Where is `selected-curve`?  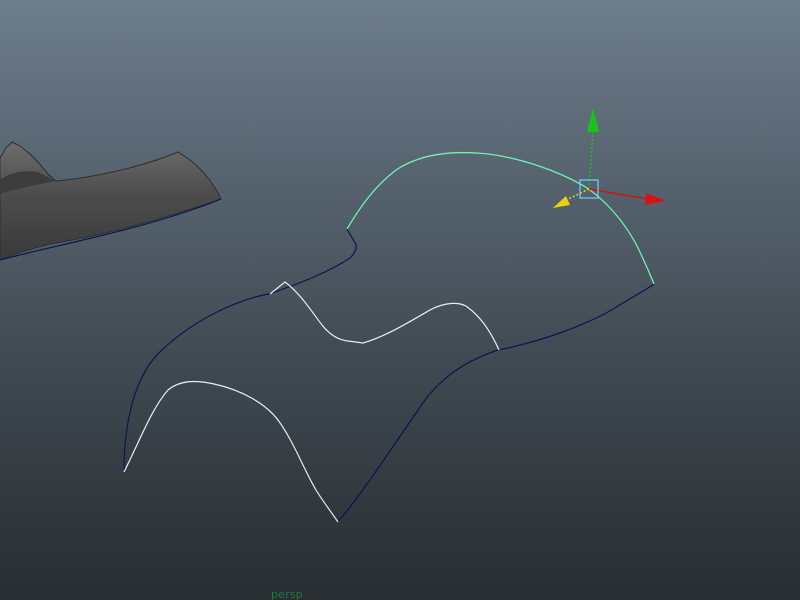 selected-curve is located at coordinates (500, 218).